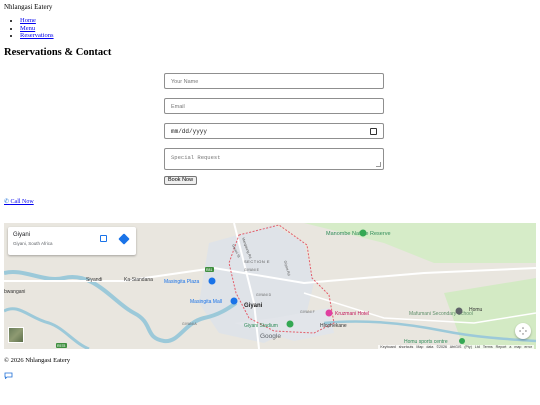 This screenshot has height=405, width=540. Describe the element at coordinates (209, 270) in the screenshot. I see `route-label-1: R81` at that location.